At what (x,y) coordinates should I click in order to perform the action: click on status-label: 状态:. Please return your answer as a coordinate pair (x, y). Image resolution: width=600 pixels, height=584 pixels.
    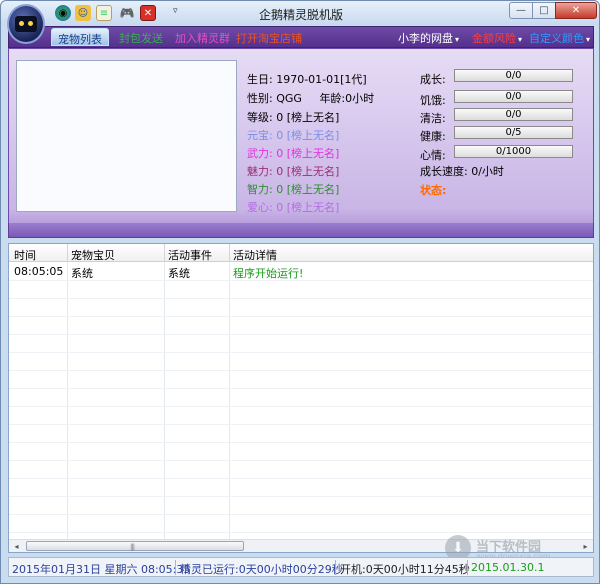
    Looking at the image, I should click on (433, 190).